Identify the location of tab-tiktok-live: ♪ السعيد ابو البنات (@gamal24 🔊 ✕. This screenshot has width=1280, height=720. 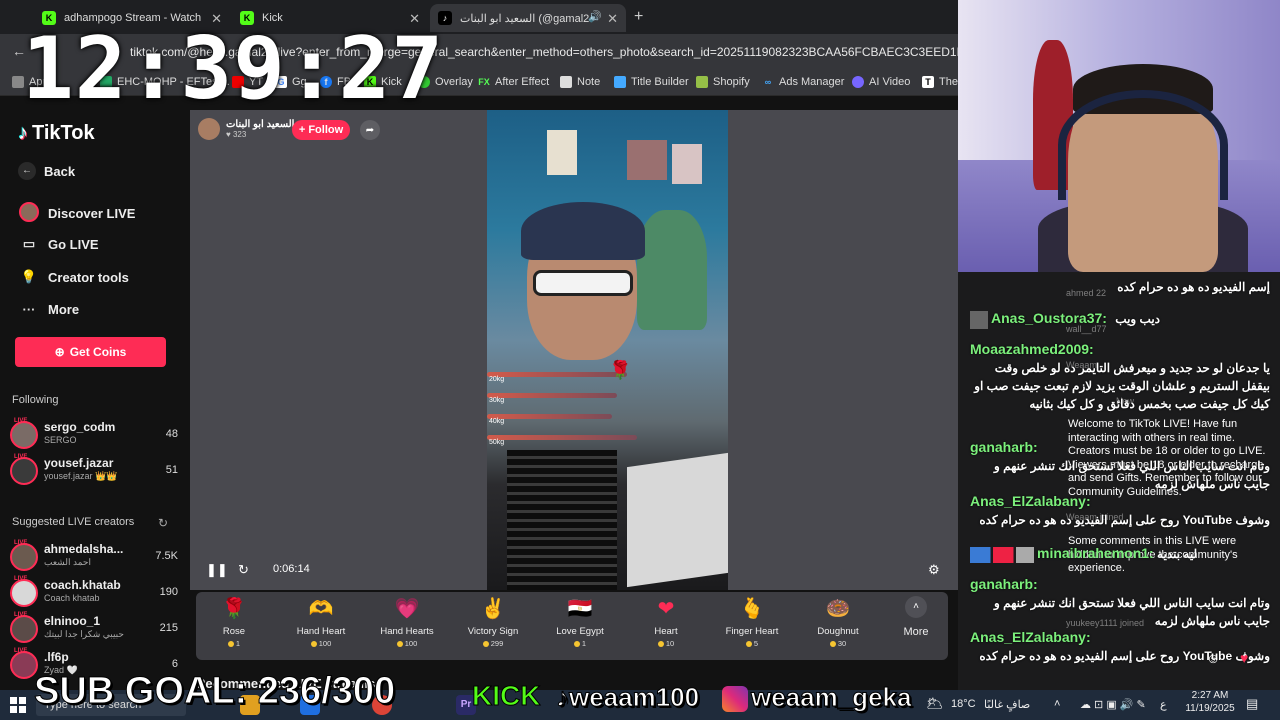
(528, 18).